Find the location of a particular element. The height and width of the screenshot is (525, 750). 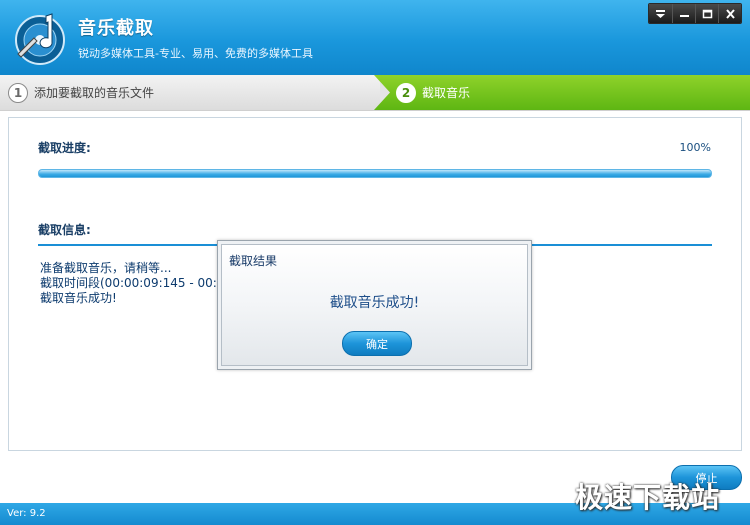

window-controls is located at coordinates (695, 13).